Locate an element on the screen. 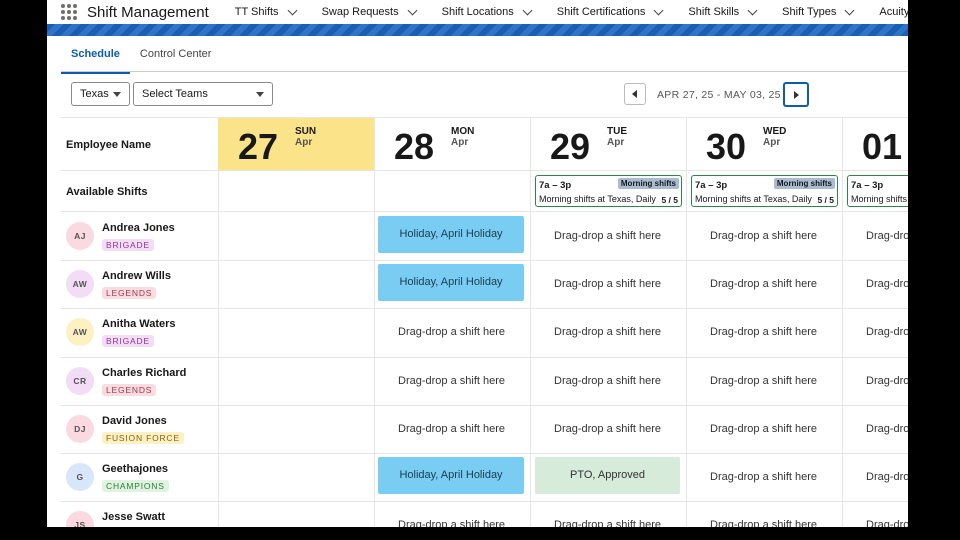  team-select: Select Teams is located at coordinates (203, 94).